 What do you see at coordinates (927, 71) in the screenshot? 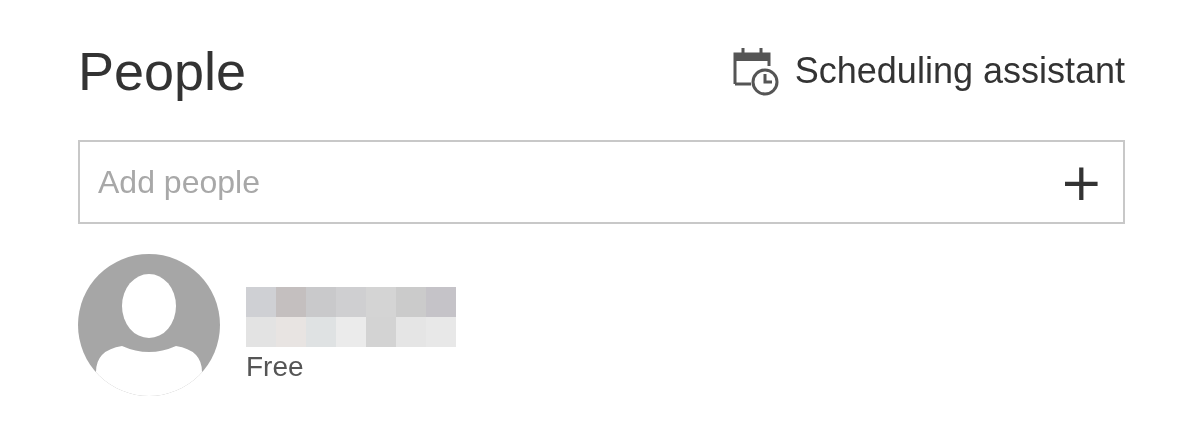
I see `scheduling-assistant-button: Scheduling assistant` at bounding box center [927, 71].